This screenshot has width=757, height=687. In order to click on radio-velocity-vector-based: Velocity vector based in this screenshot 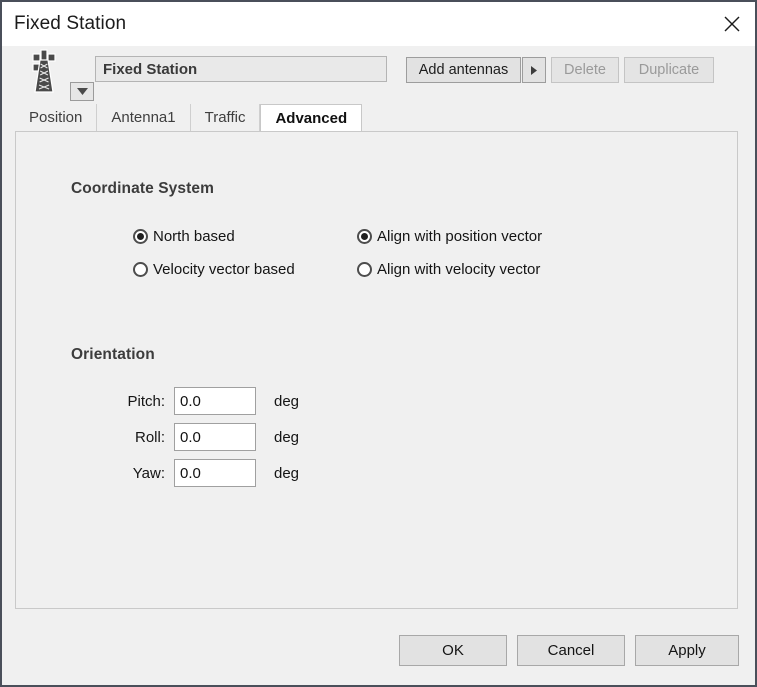, I will do `click(214, 269)`.